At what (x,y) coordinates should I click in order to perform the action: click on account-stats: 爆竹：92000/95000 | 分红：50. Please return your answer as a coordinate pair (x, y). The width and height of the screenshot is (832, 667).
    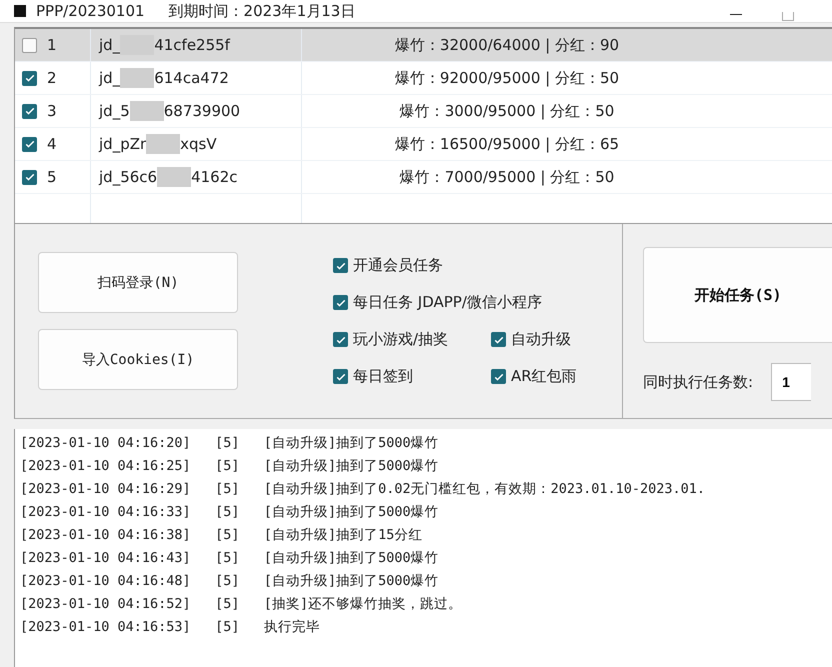
    Looking at the image, I should click on (507, 78).